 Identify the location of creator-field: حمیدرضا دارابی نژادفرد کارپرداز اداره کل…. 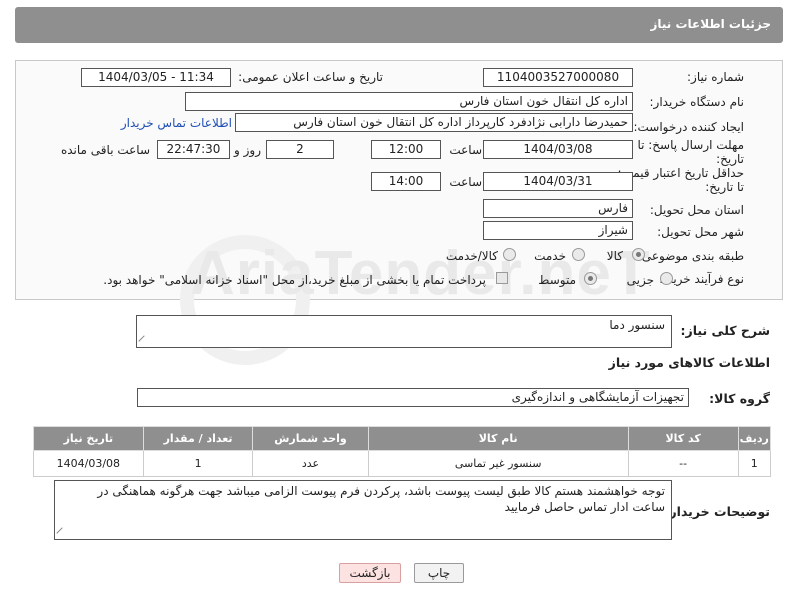
(434, 122).